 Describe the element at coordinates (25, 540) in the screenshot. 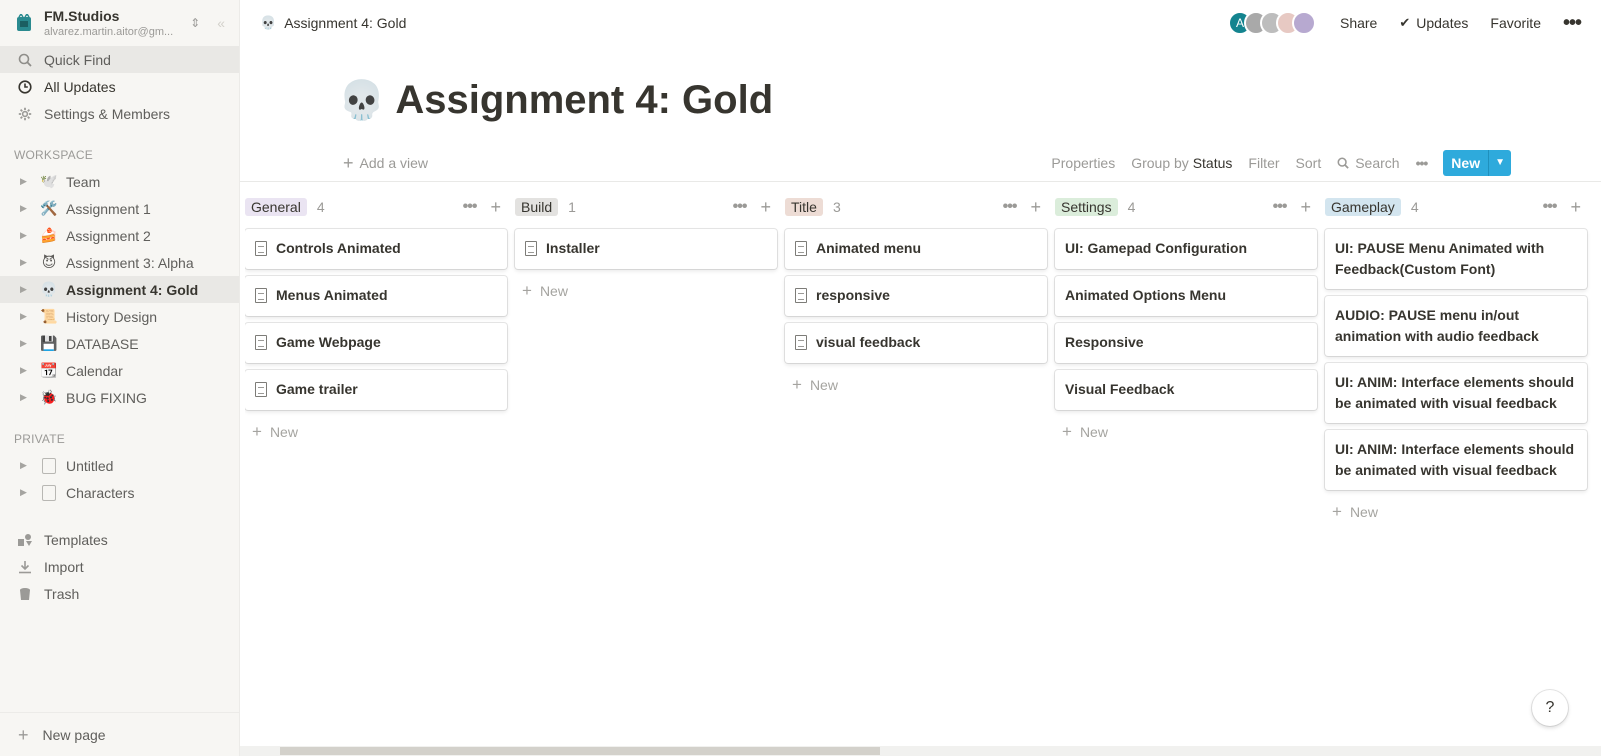

I see `templates-icon` at that location.